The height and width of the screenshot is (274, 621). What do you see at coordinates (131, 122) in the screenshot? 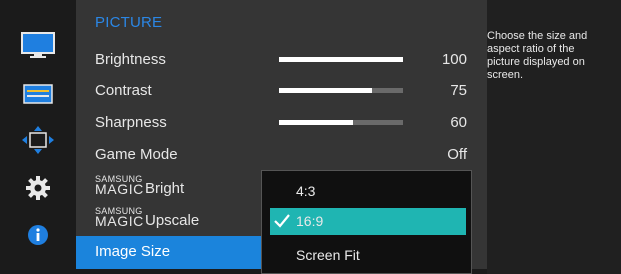
I see `menu-item-label: Sharpness` at bounding box center [131, 122].